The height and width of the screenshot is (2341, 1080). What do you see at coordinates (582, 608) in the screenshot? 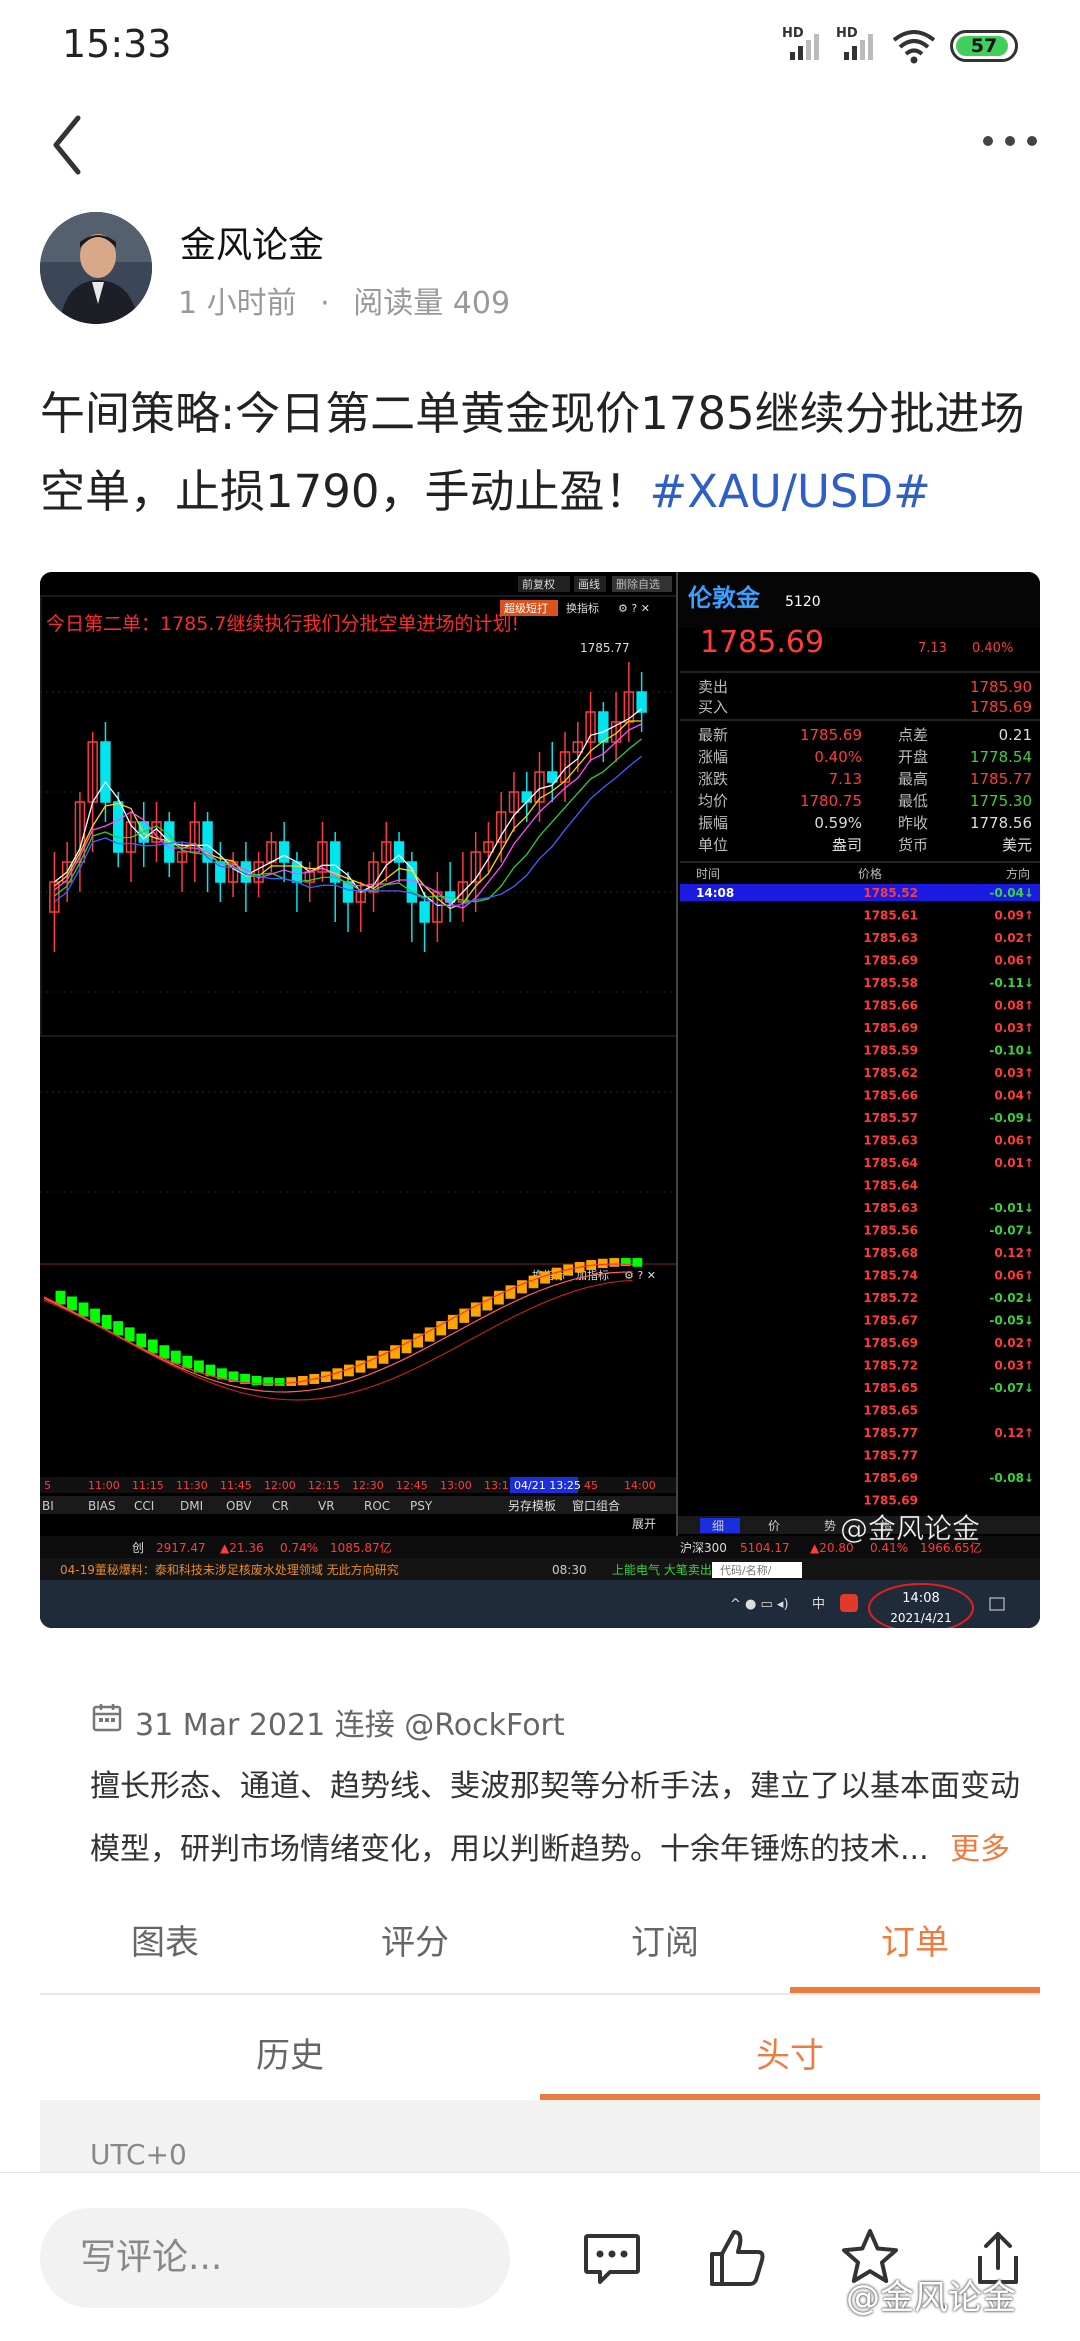
I see `toolbar-change-indicator: 换指标` at bounding box center [582, 608].